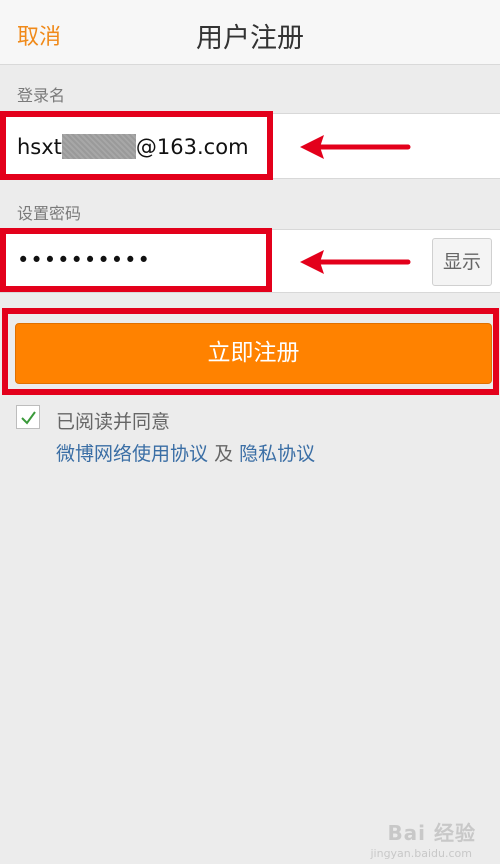 This screenshot has width=500, height=864. Describe the element at coordinates (431, 833) in the screenshot. I see `baidu-watermark: Bai 经验` at that location.